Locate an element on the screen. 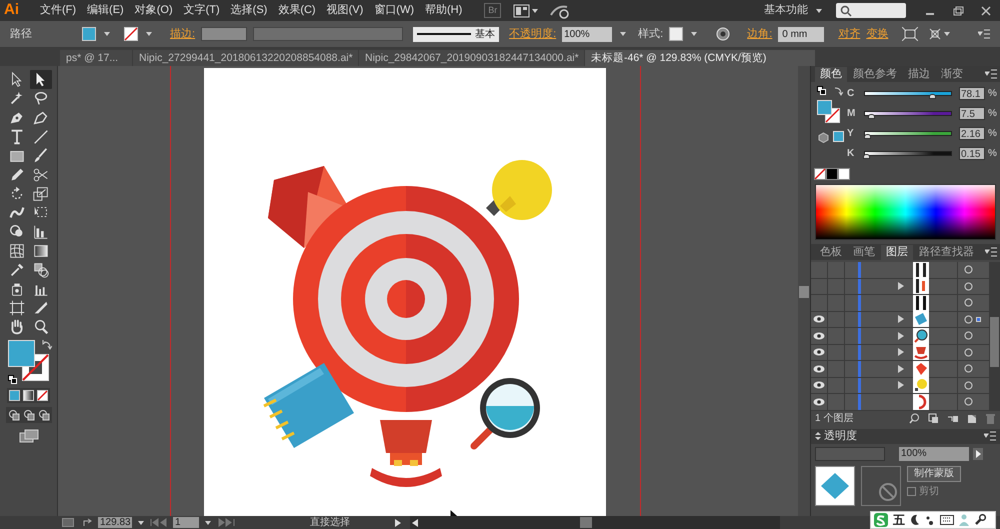 The width and height of the screenshot is (1000, 529). gradient-mode-button is located at coordinates (28, 395).